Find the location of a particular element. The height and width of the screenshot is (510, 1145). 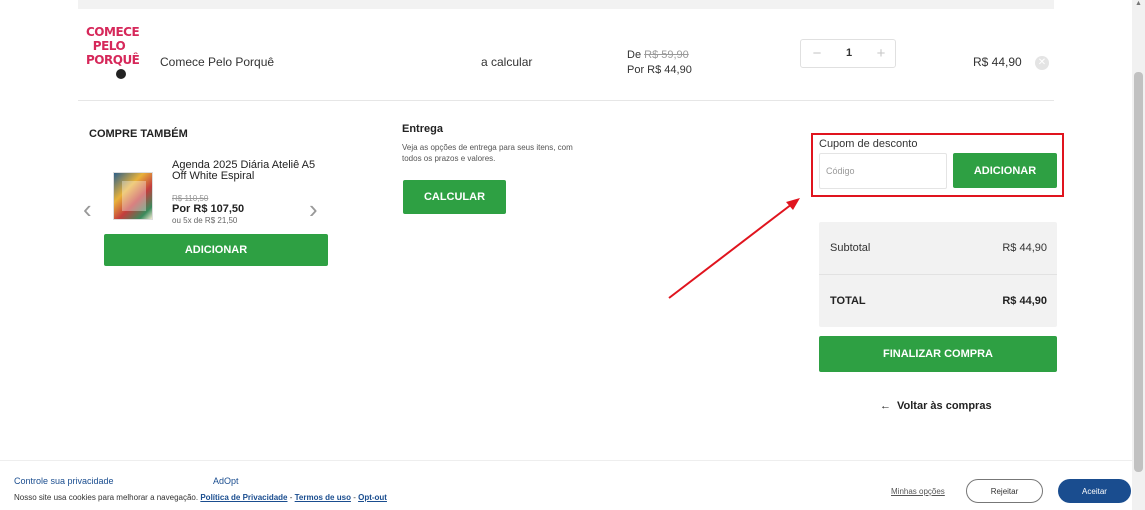

cross-sell-add-button: ADICIONAR is located at coordinates (216, 250).